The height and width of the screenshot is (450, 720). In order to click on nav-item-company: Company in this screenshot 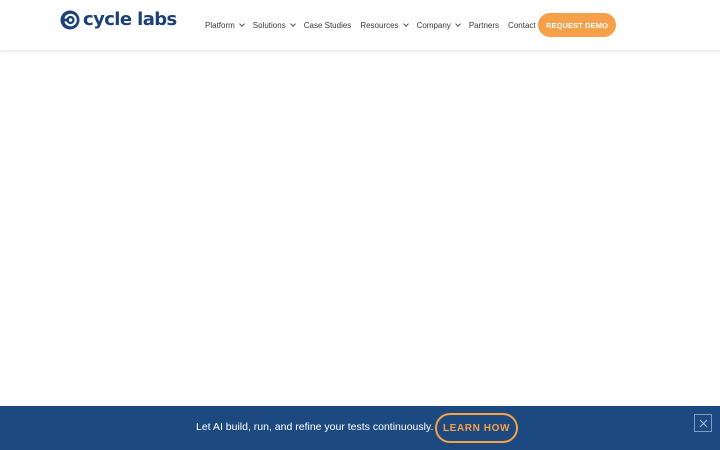, I will do `click(438, 25)`.